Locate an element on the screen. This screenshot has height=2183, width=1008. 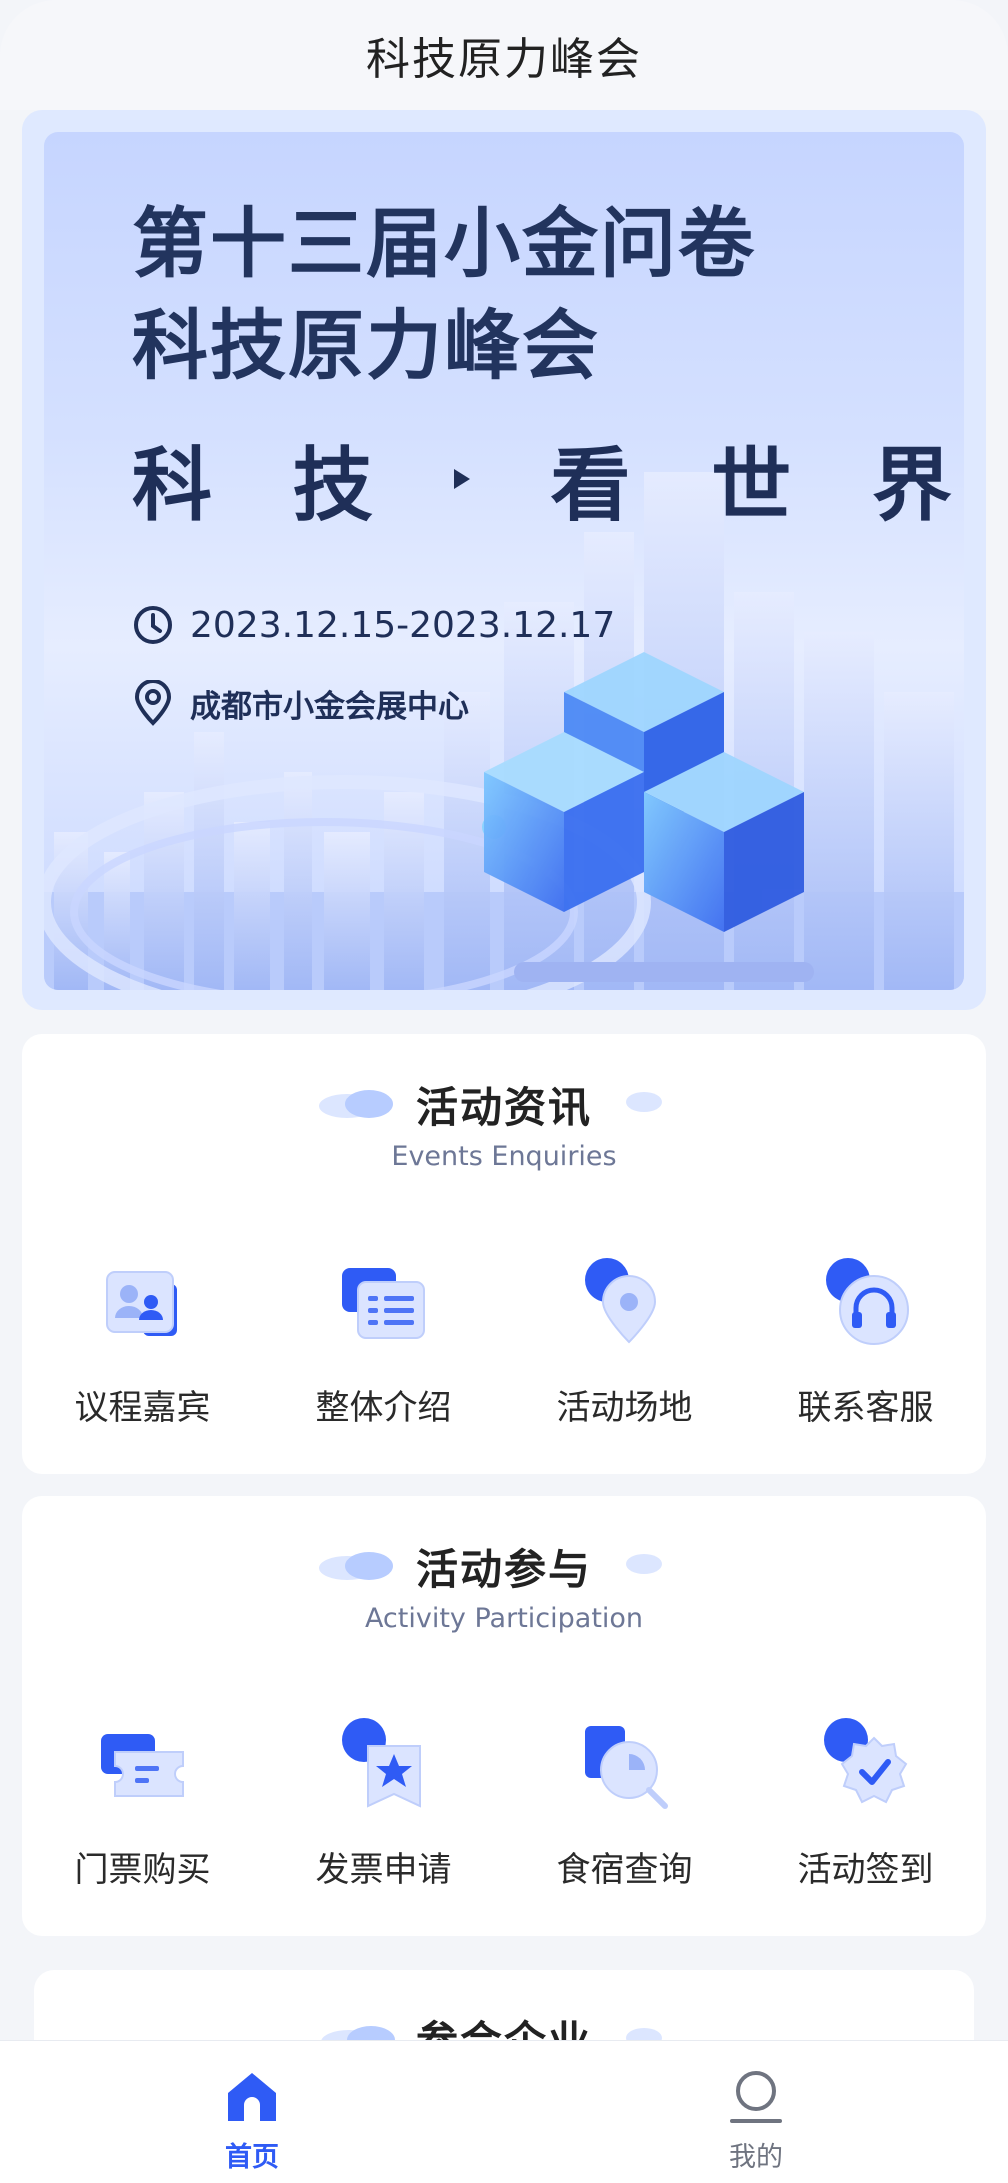
grid-item-label: 整体介绍 is located at coordinates (383, 1408).